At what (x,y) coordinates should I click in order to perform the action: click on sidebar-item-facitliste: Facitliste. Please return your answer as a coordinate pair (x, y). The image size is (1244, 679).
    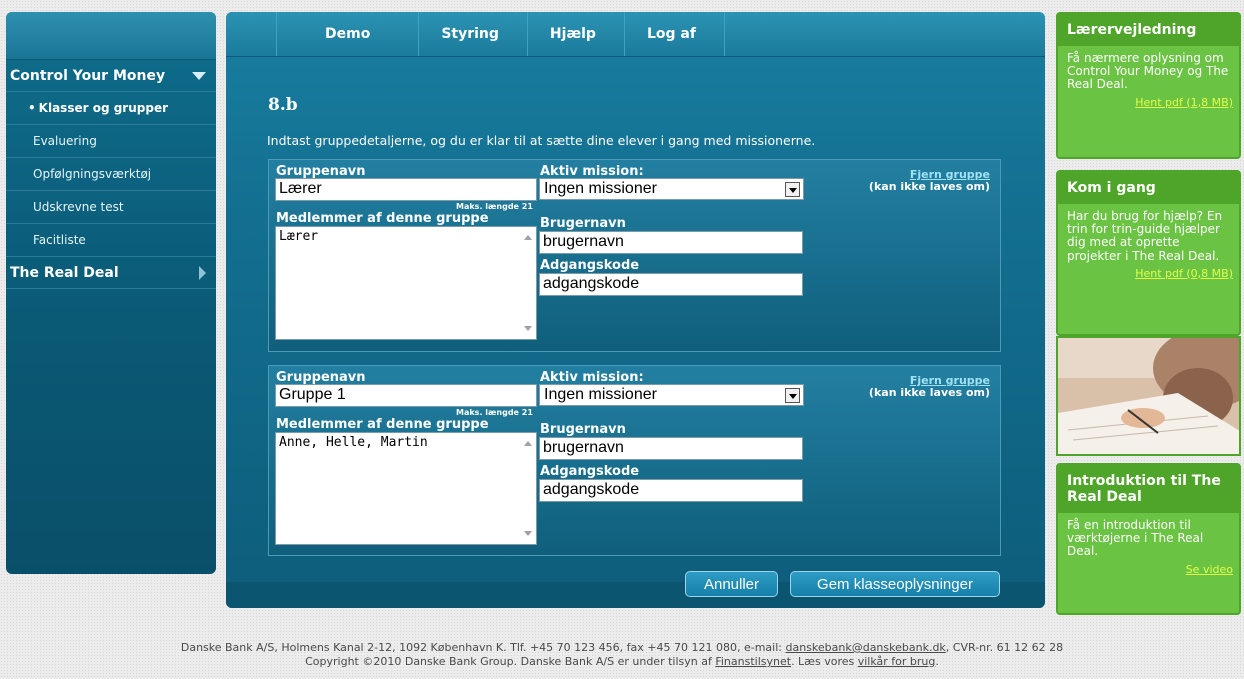
    Looking at the image, I should click on (111, 240).